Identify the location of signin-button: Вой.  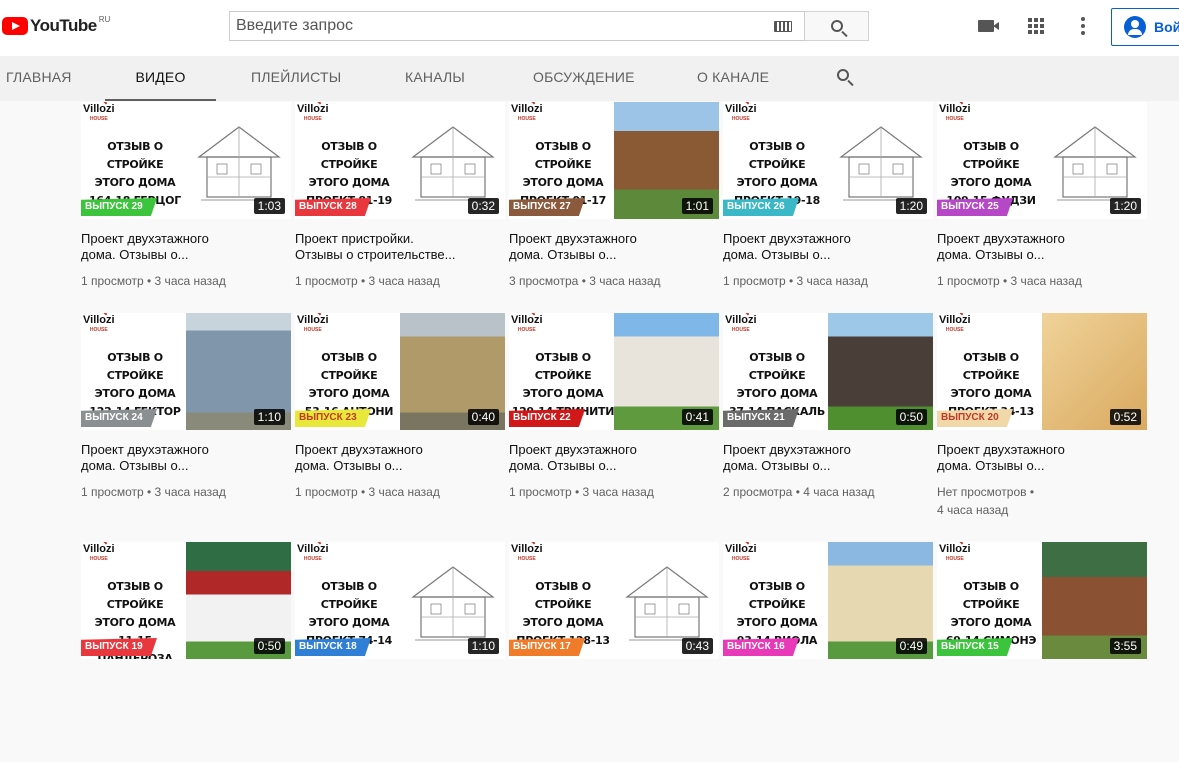
(1145, 27).